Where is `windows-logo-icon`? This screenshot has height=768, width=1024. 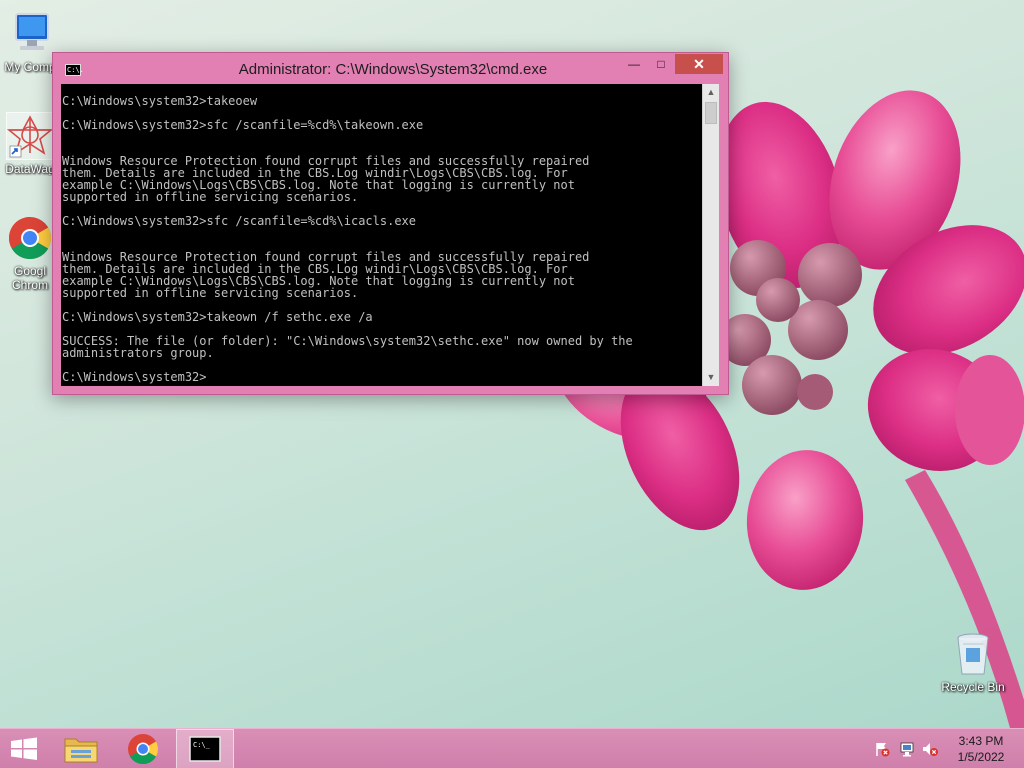
windows-logo-icon is located at coordinates (24, 748).